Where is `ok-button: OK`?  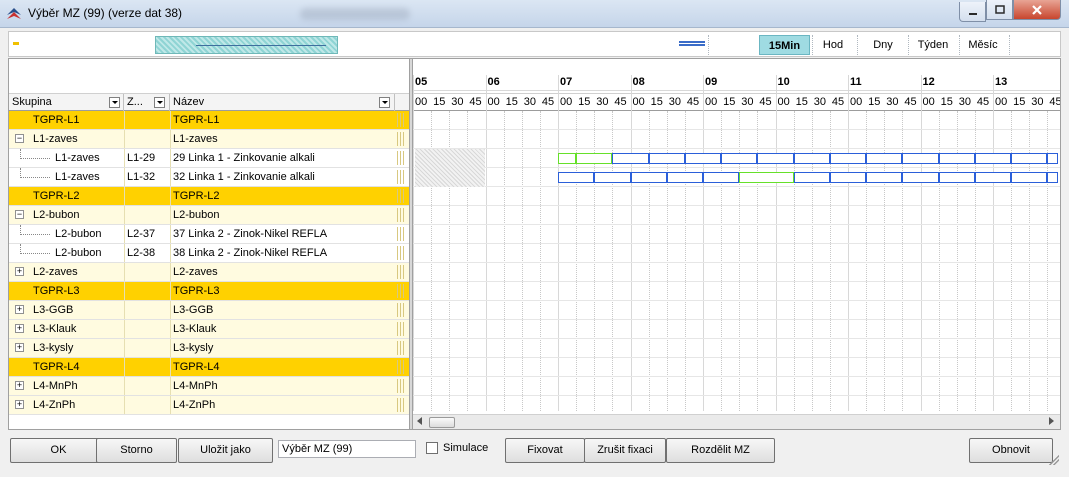
ok-button: OK is located at coordinates (58, 450).